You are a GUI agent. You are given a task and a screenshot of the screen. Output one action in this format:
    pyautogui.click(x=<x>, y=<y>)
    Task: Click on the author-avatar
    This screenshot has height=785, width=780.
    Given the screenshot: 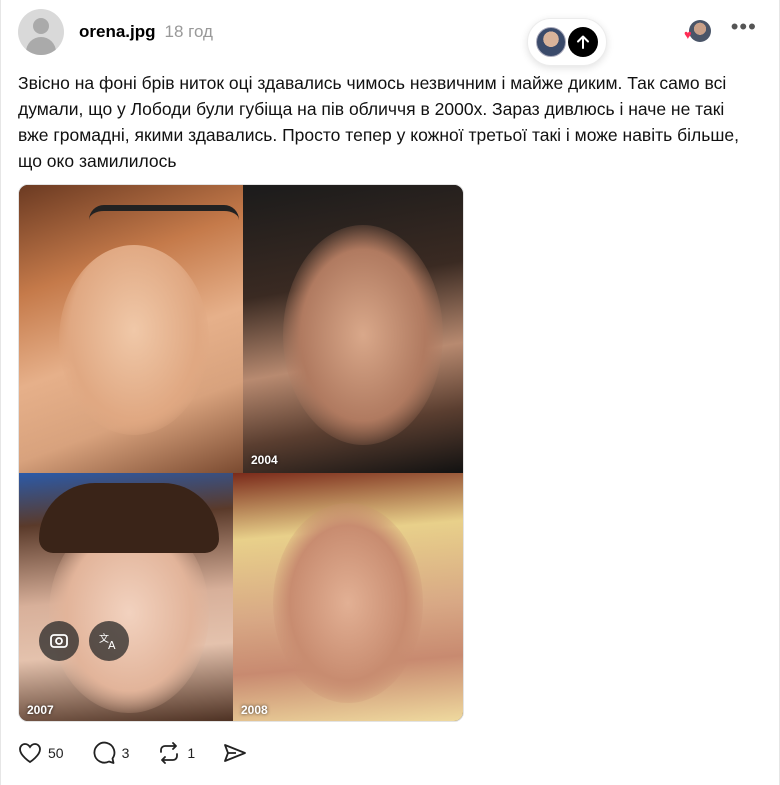 What is the action you would take?
    pyautogui.click(x=41, y=32)
    